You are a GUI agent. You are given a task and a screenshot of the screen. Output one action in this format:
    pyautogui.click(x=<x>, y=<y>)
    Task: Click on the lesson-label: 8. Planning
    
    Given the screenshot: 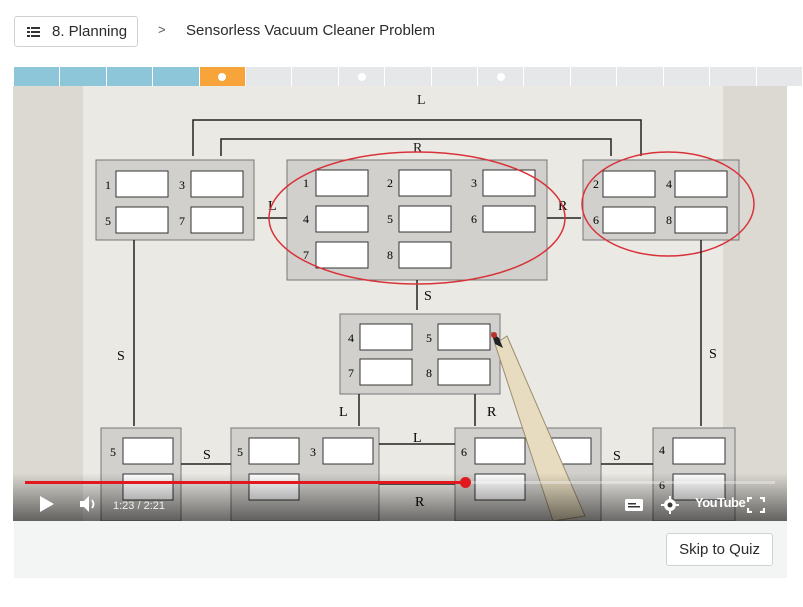 What is the action you would take?
    pyautogui.click(x=90, y=31)
    